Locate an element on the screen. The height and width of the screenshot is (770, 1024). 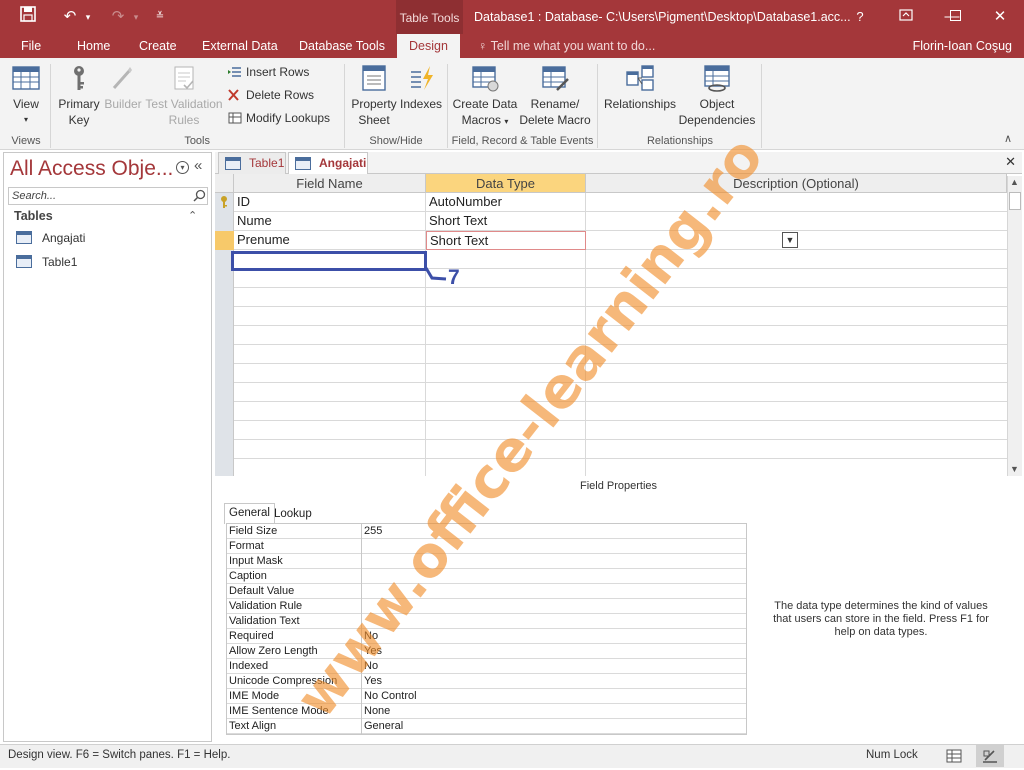
close-window-button: ✕ is located at coordinates (1000, 17).